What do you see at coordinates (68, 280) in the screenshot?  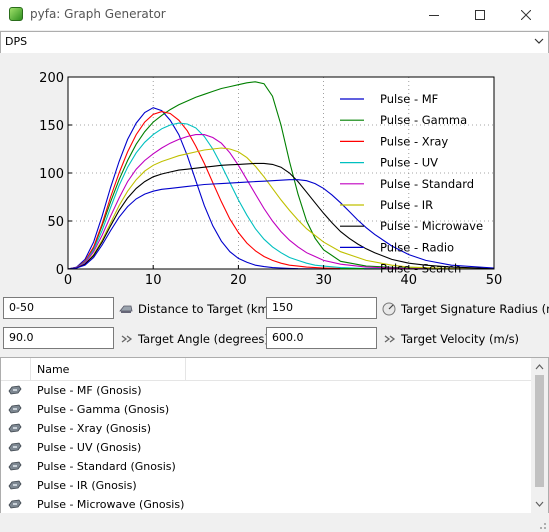 I see `x-tick-label: 0` at bounding box center [68, 280].